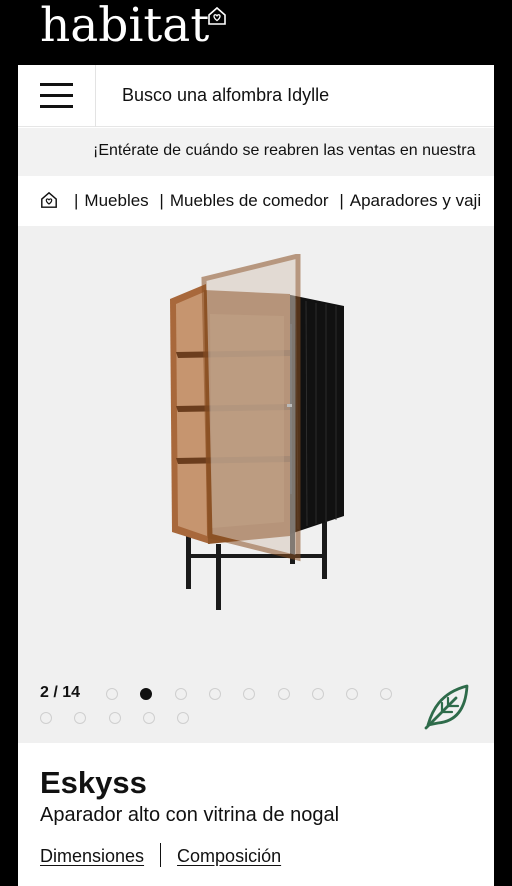 This screenshot has width=512, height=886. Describe the element at coordinates (415, 200) in the screenshot. I see `breadcrumb-item-aparadores: Aparadores y vaji` at that location.